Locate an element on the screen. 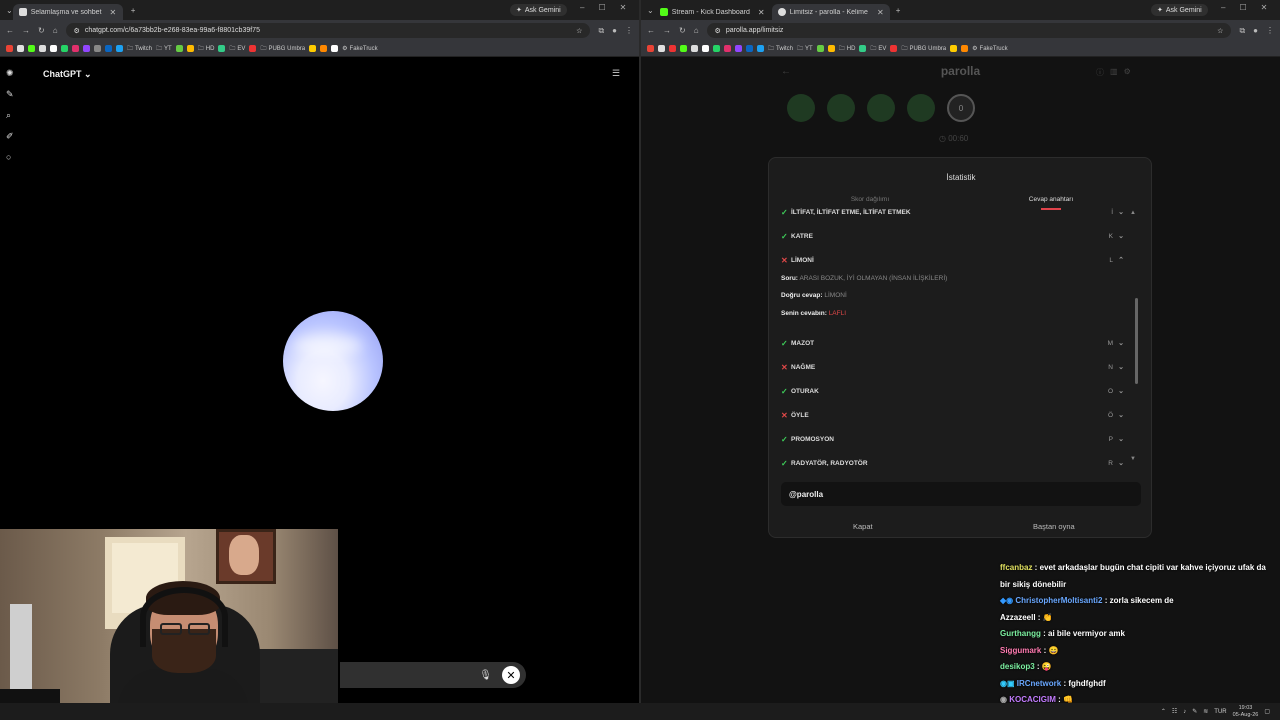 Image resolution: width=1280 pixels, height=720 pixels. x-bookmark-icon is located at coordinates (53, 48).